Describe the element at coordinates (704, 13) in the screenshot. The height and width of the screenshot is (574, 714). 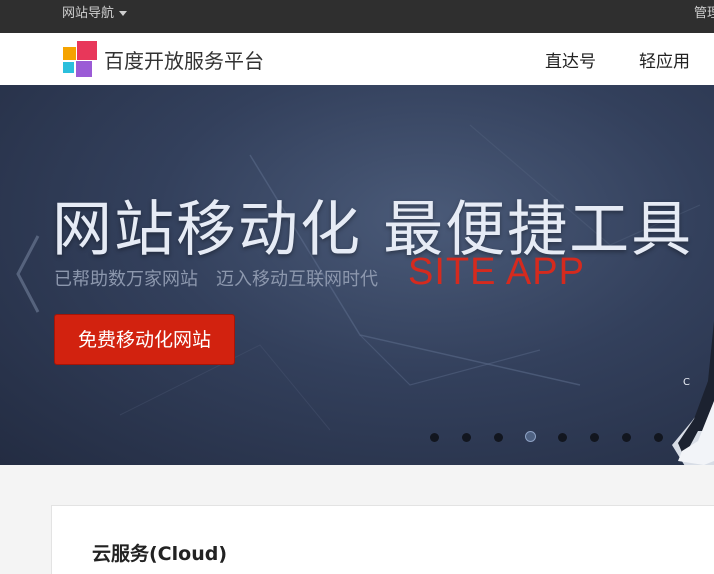
I see `manage-link: 管理` at that location.